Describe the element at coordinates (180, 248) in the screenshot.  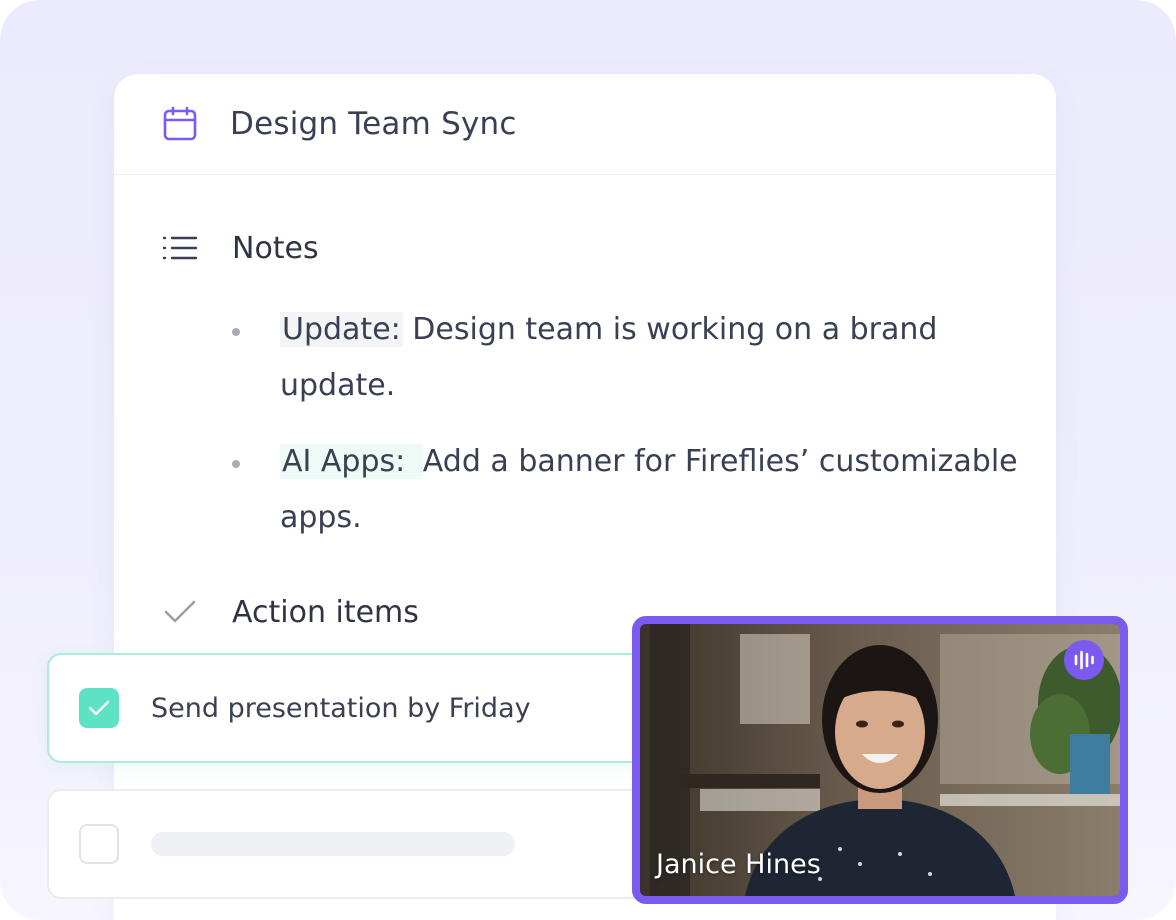
I see `list-icon` at that location.